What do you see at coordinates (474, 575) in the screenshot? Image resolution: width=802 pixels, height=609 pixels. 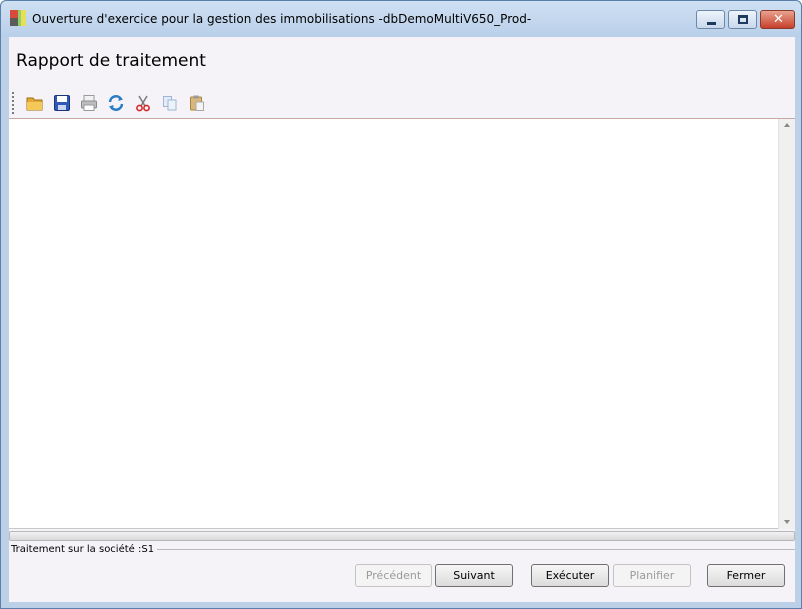 I see `next-button: Suivant` at bounding box center [474, 575].